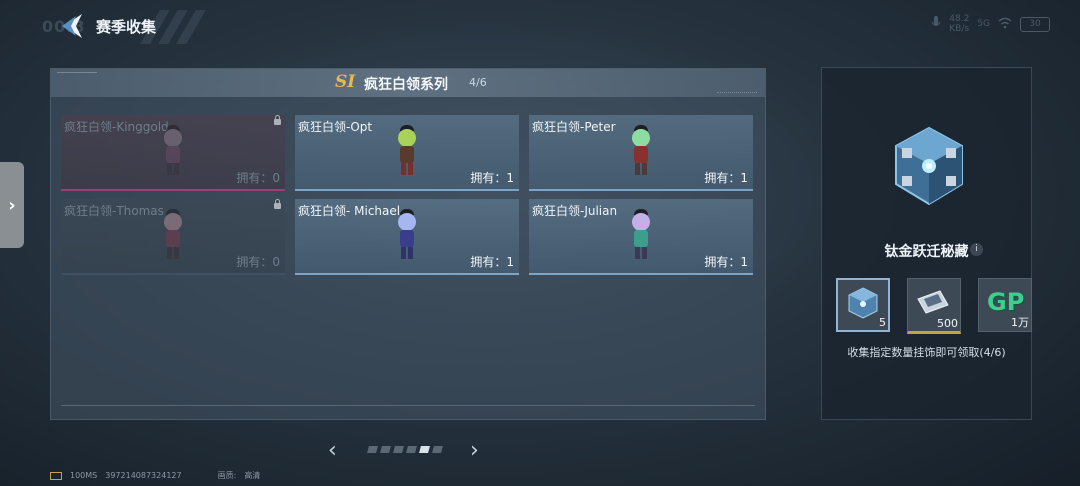 The width and height of the screenshot is (1080, 486). Describe the element at coordinates (126, 27) in the screenshot. I see `page-title: 赛季收集` at that location.